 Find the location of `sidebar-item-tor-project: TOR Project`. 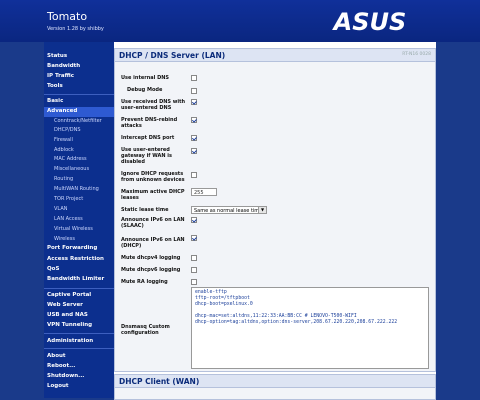

sidebar-item-tor-project: TOR Project is located at coordinates (68, 199).